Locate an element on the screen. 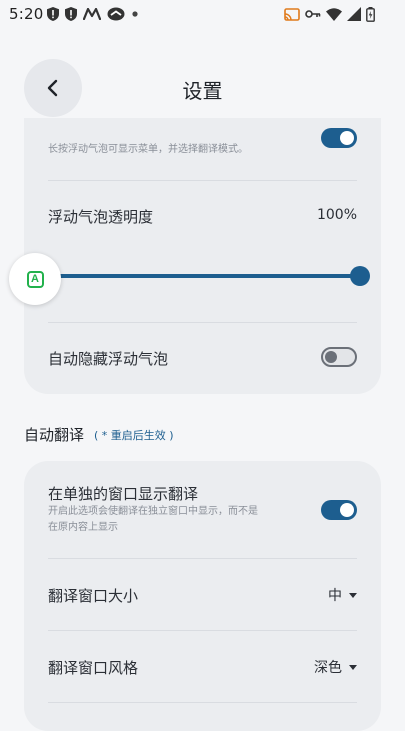 The height and width of the screenshot is (731, 405). window-size-dropdown: 中 is located at coordinates (342, 595).